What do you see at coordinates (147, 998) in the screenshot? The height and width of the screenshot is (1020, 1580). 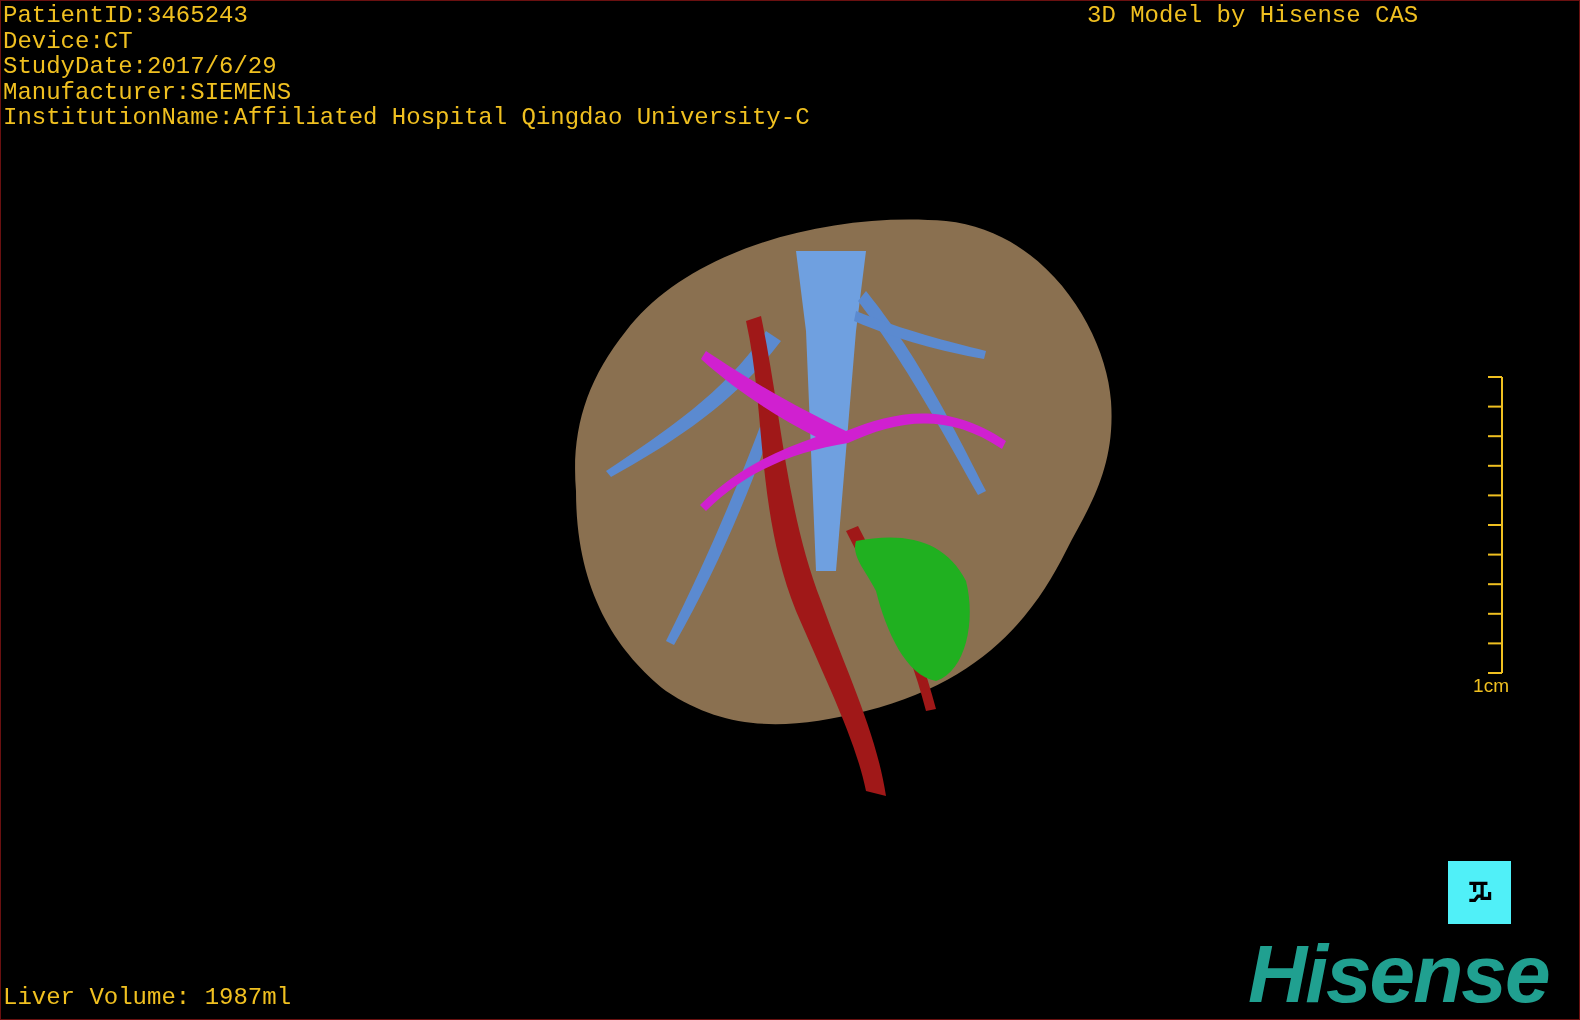 I see `liver-volume-text: Liver Volume: 1987ml` at bounding box center [147, 998].